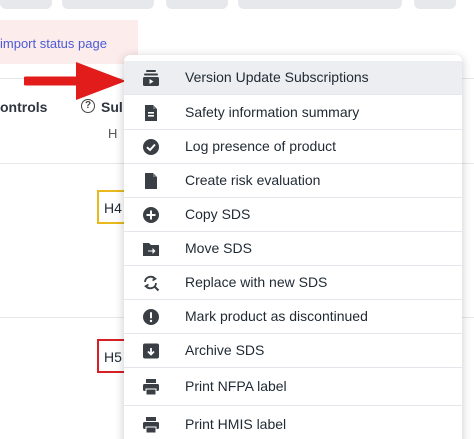  I want to click on menu-item-mark-discontinued: Mark product as discontinued, so click(293, 317).